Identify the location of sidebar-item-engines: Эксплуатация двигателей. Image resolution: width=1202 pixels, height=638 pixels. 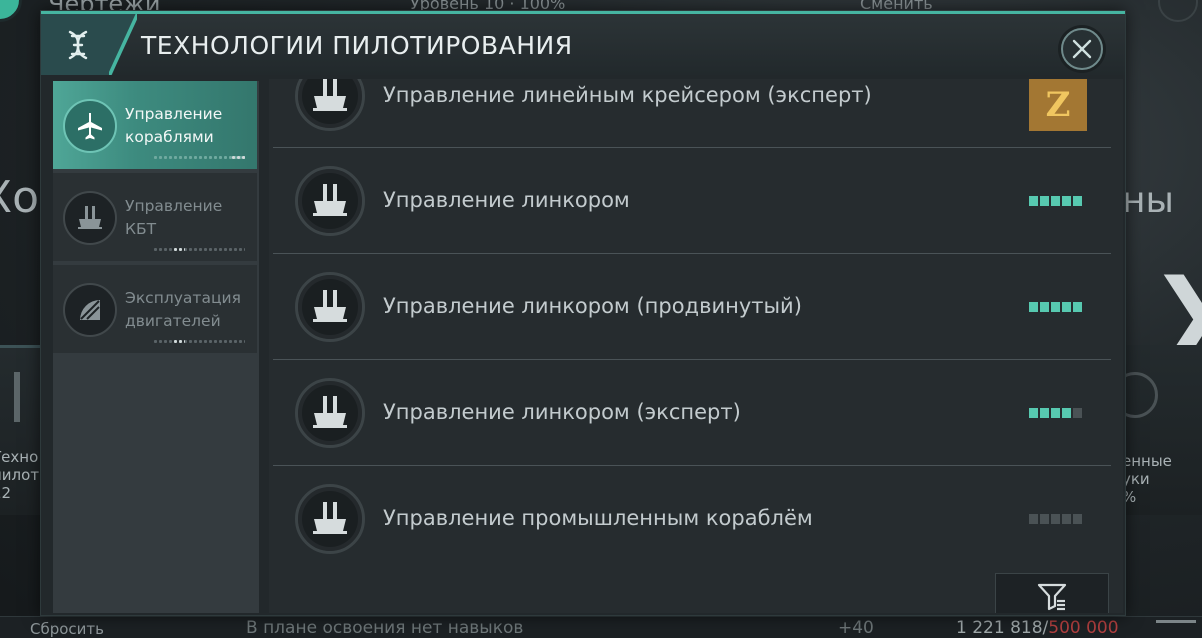
(155, 309).